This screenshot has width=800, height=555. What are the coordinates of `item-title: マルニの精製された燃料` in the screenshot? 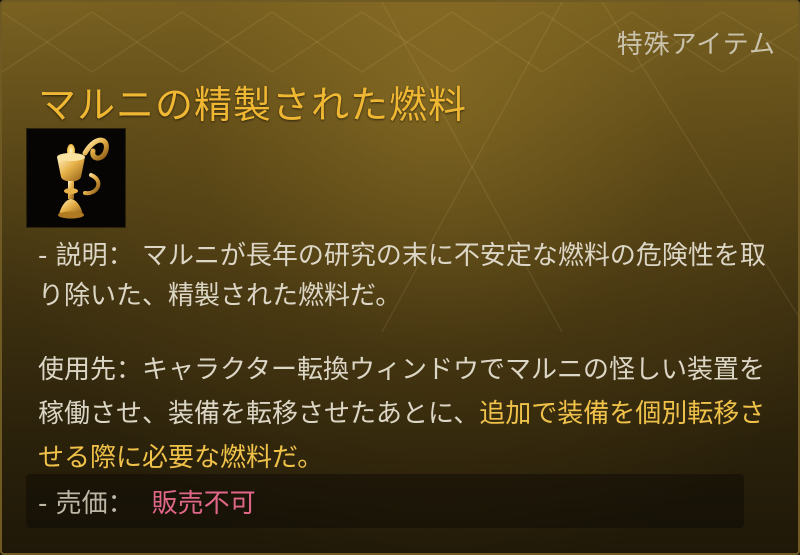 It's located at (253, 105).